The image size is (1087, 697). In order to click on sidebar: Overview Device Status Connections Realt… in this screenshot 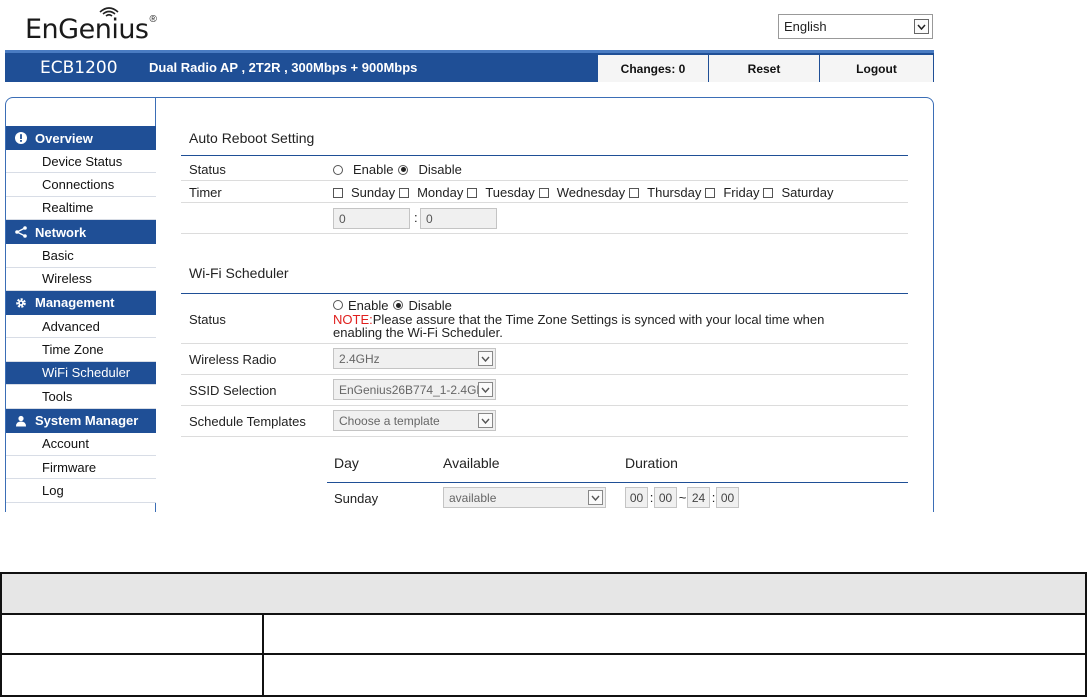, I will do `click(81, 305)`.